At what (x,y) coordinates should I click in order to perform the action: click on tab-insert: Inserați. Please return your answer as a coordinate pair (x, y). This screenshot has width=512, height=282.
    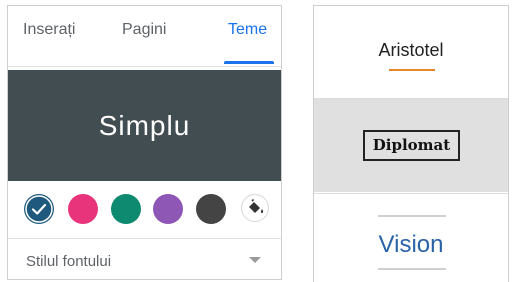
    Looking at the image, I should click on (49, 30).